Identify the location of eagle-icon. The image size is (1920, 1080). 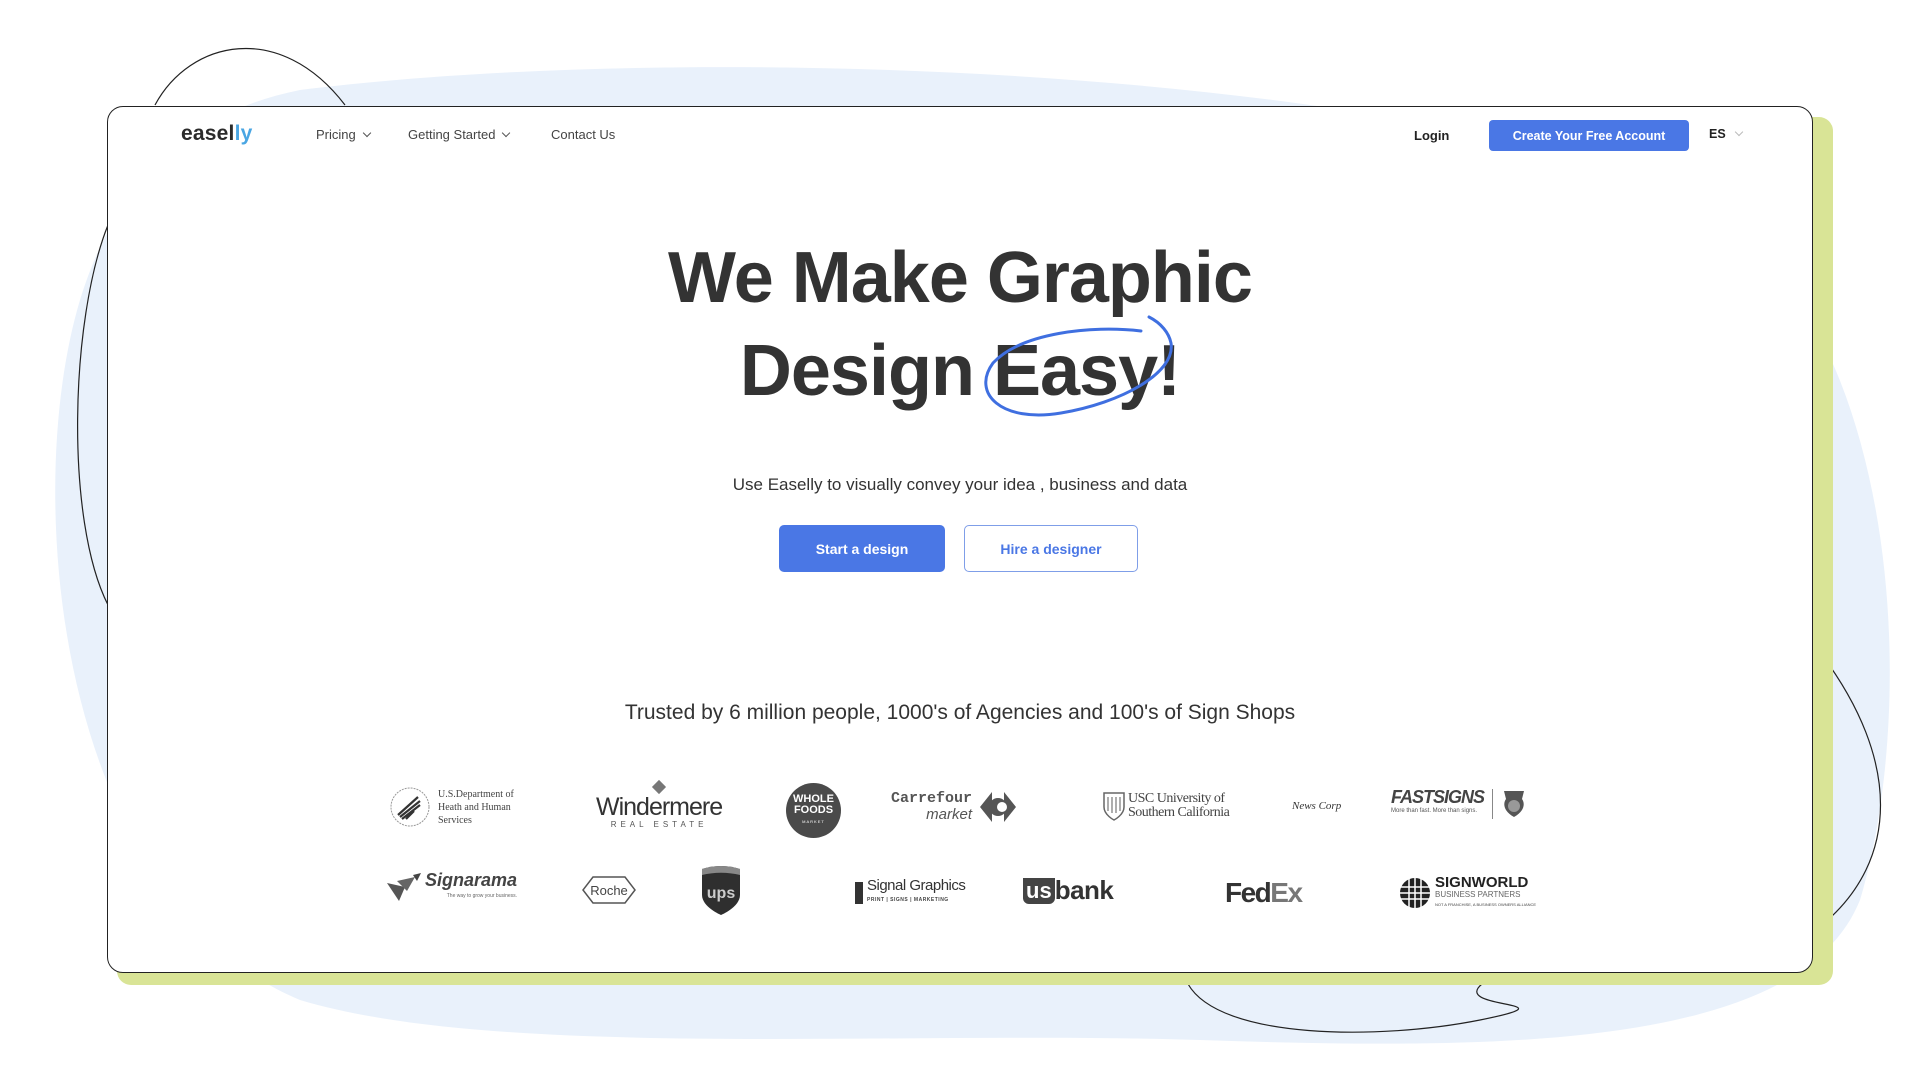
(410, 807).